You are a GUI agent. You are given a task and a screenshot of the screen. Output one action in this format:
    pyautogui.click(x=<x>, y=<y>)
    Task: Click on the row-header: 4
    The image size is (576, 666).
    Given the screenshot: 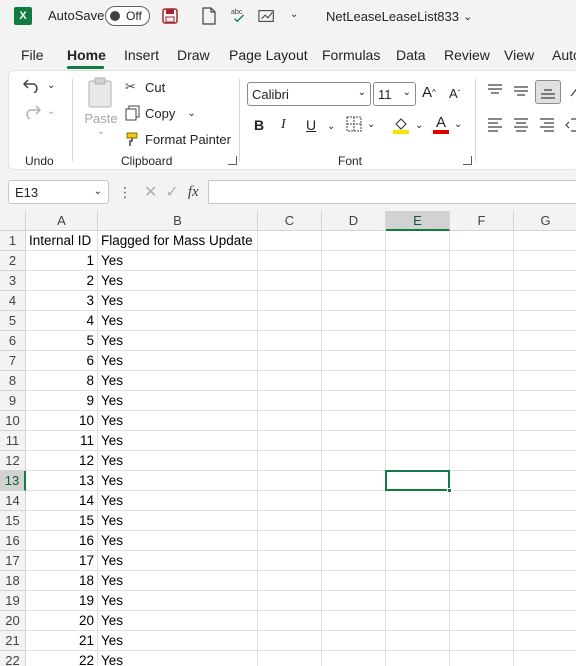 What is the action you would take?
    pyautogui.click(x=13, y=301)
    